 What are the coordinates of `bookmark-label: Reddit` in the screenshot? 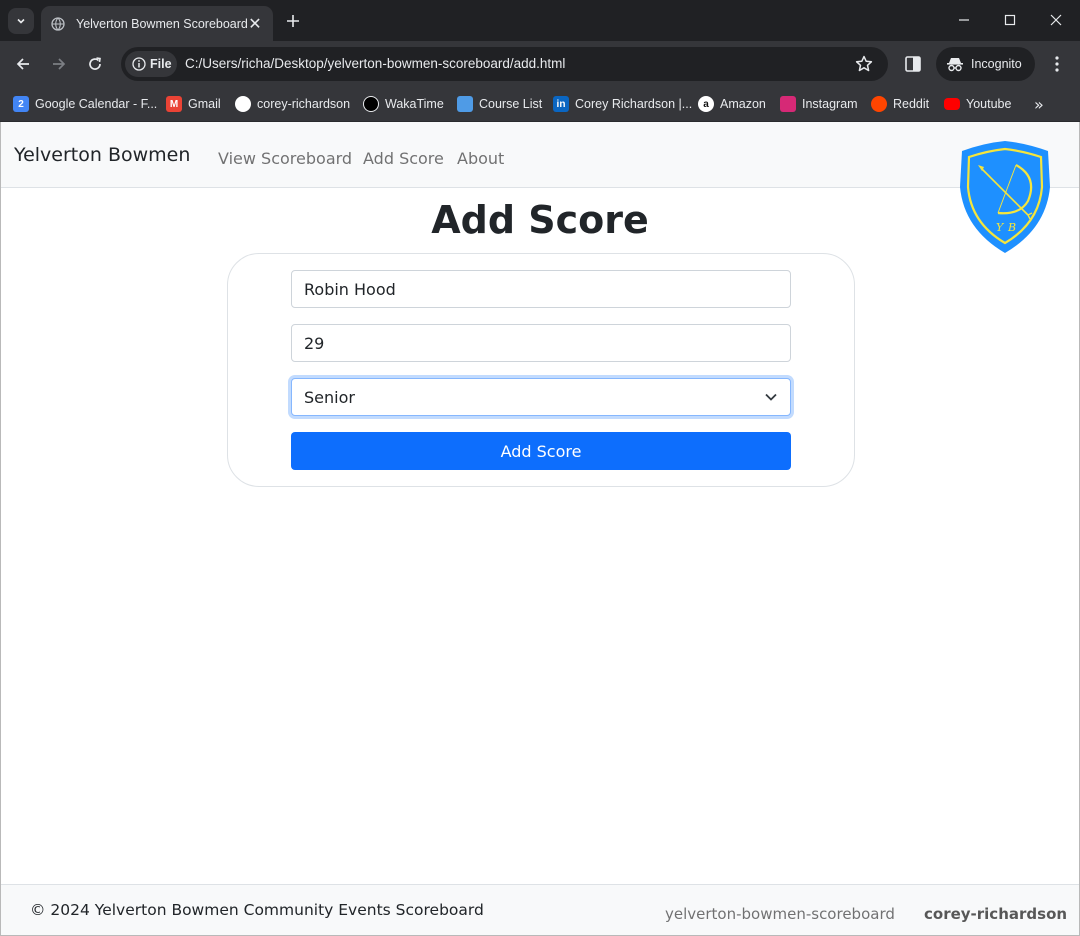 It's located at (911, 104).